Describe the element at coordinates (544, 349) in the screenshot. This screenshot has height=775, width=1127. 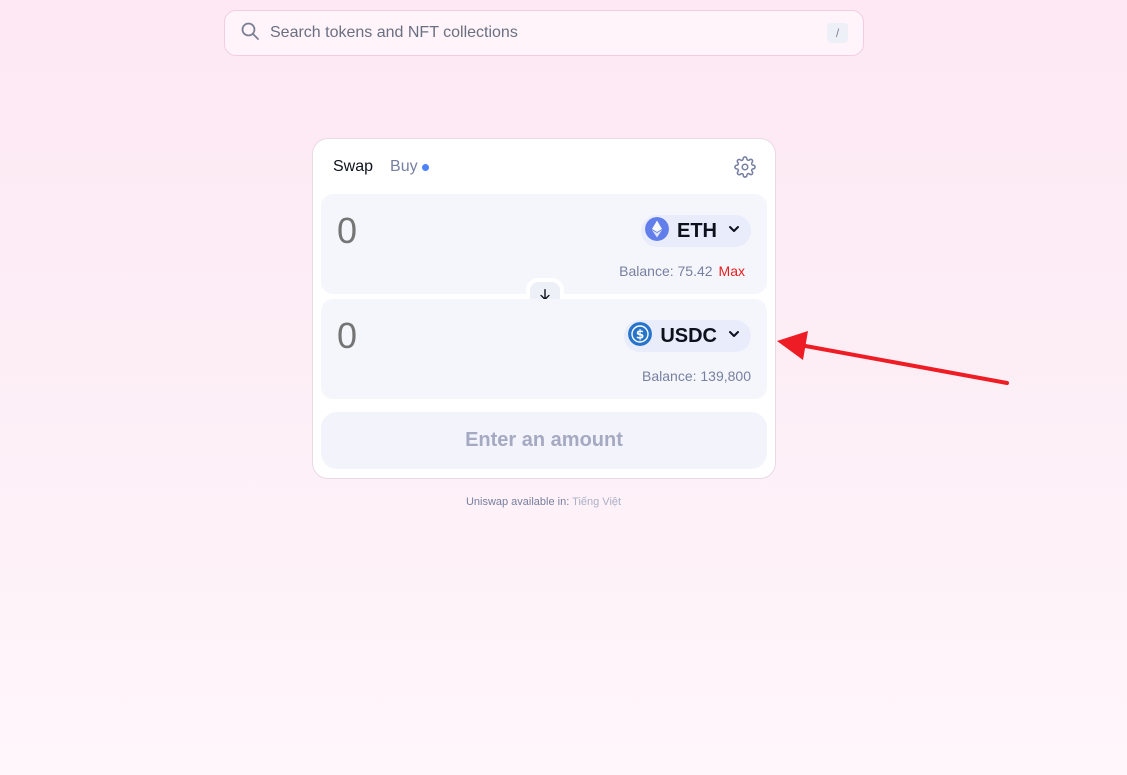
I see `swap-output-panel: $ USDC Balance: 139,800` at that location.